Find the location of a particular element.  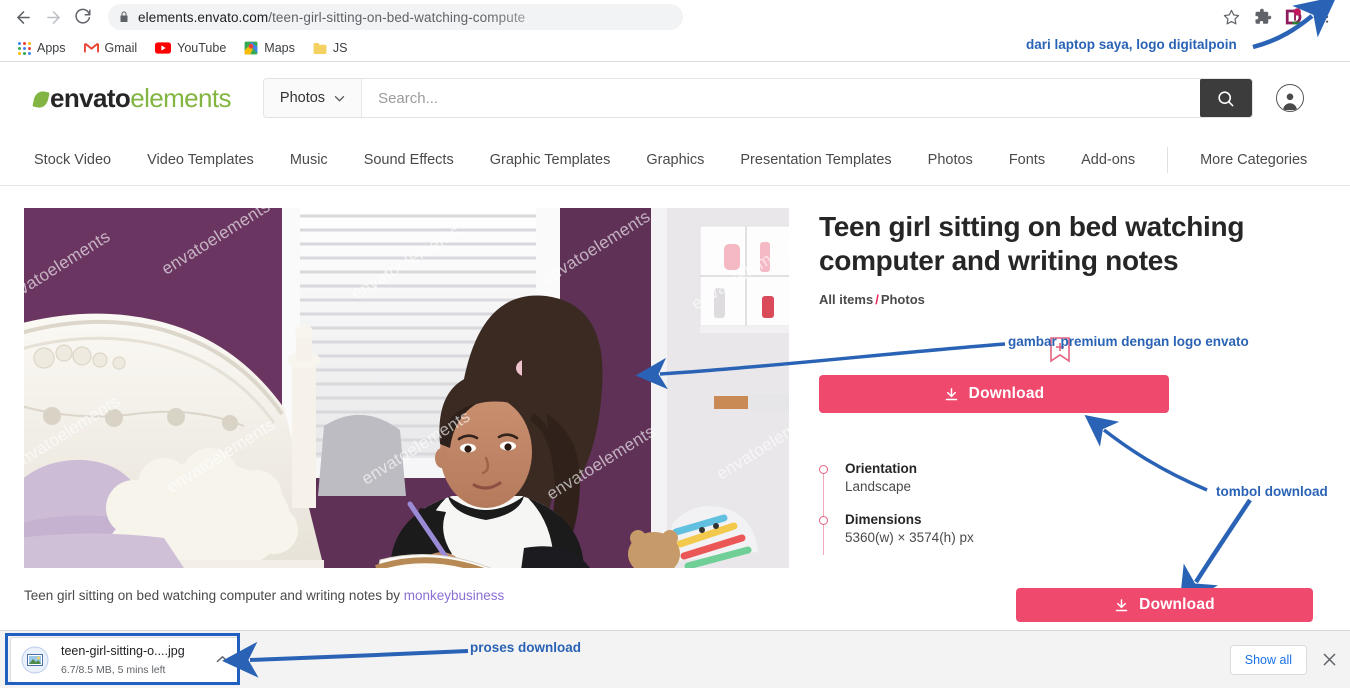

forward-arrow-icon is located at coordinates (53, 17).